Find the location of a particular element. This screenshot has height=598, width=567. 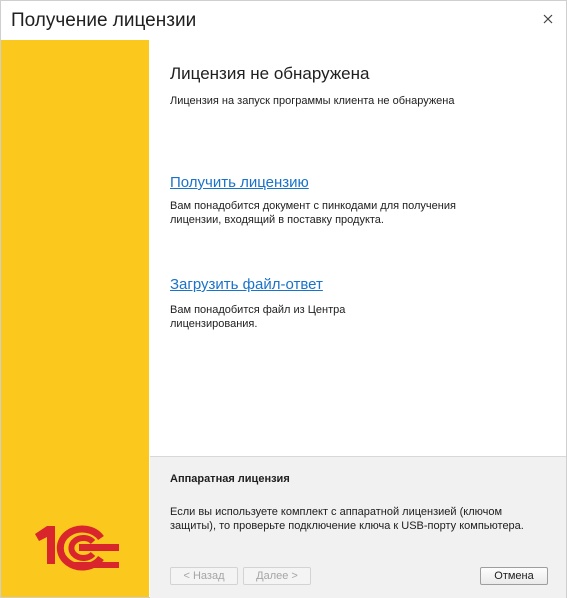

title-bar: Получение лицензии is located at coordinates (283, 20).